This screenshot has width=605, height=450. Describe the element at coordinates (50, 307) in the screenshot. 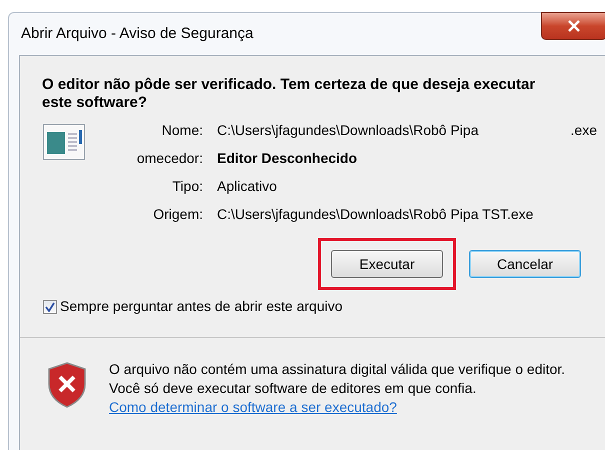

I see `checkbox` at that location.